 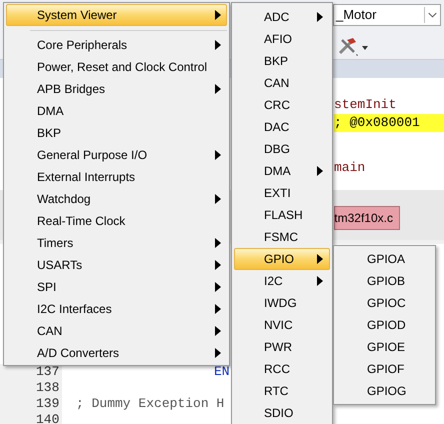 What do you see at coordinates (282, 127) in the screenshot?
I see `menu-item: DAC` at bounding box center [282, 127].